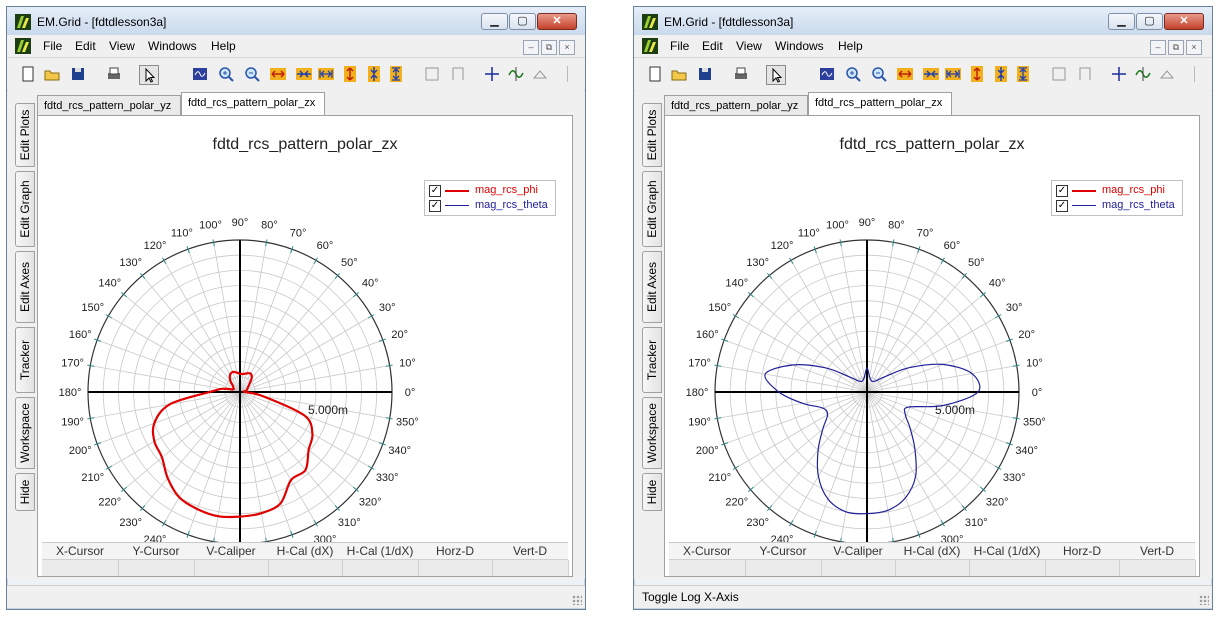 This screenshot has width=1216, height=618. I want to click on maximize-icon: ▢, so click(1149, 21).